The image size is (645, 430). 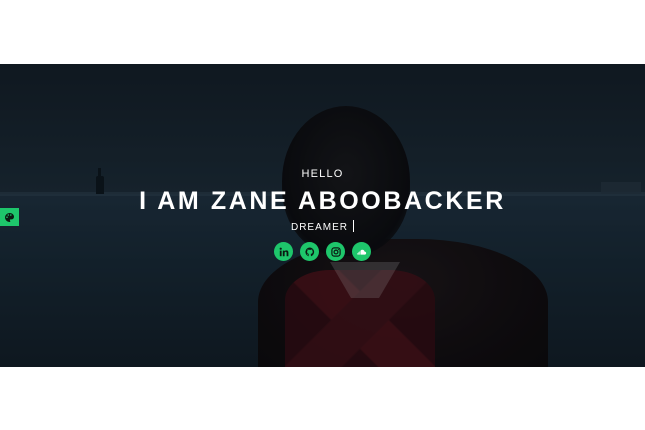 What do you see at coordinates (322, 201) in the screenshot?
I see `hero-name-heading: I AM ZANE ABOOBACKER` at bounding box center [322, 201].